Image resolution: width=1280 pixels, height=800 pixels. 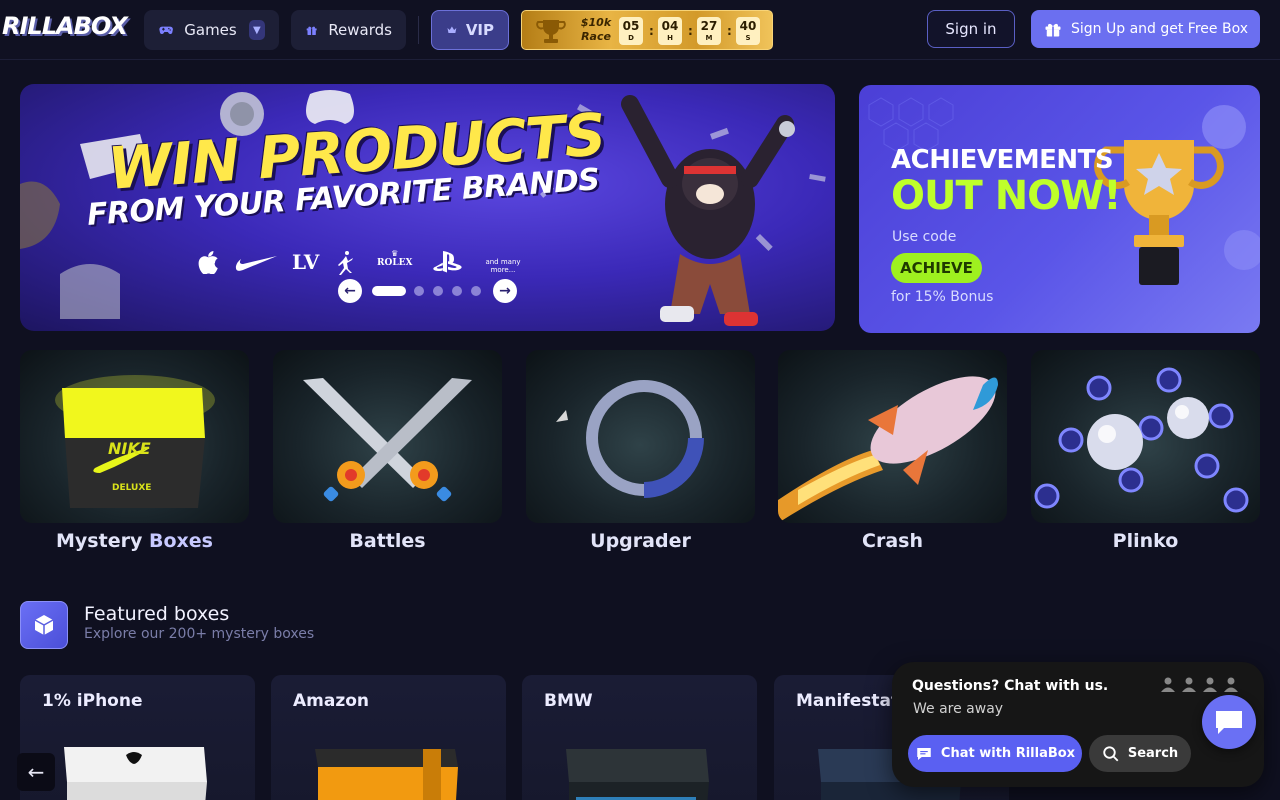 What do you see at coordinates (631, 38) in the screenshot?
I see `race-days-unit: D` at bounding box center [631, 38].